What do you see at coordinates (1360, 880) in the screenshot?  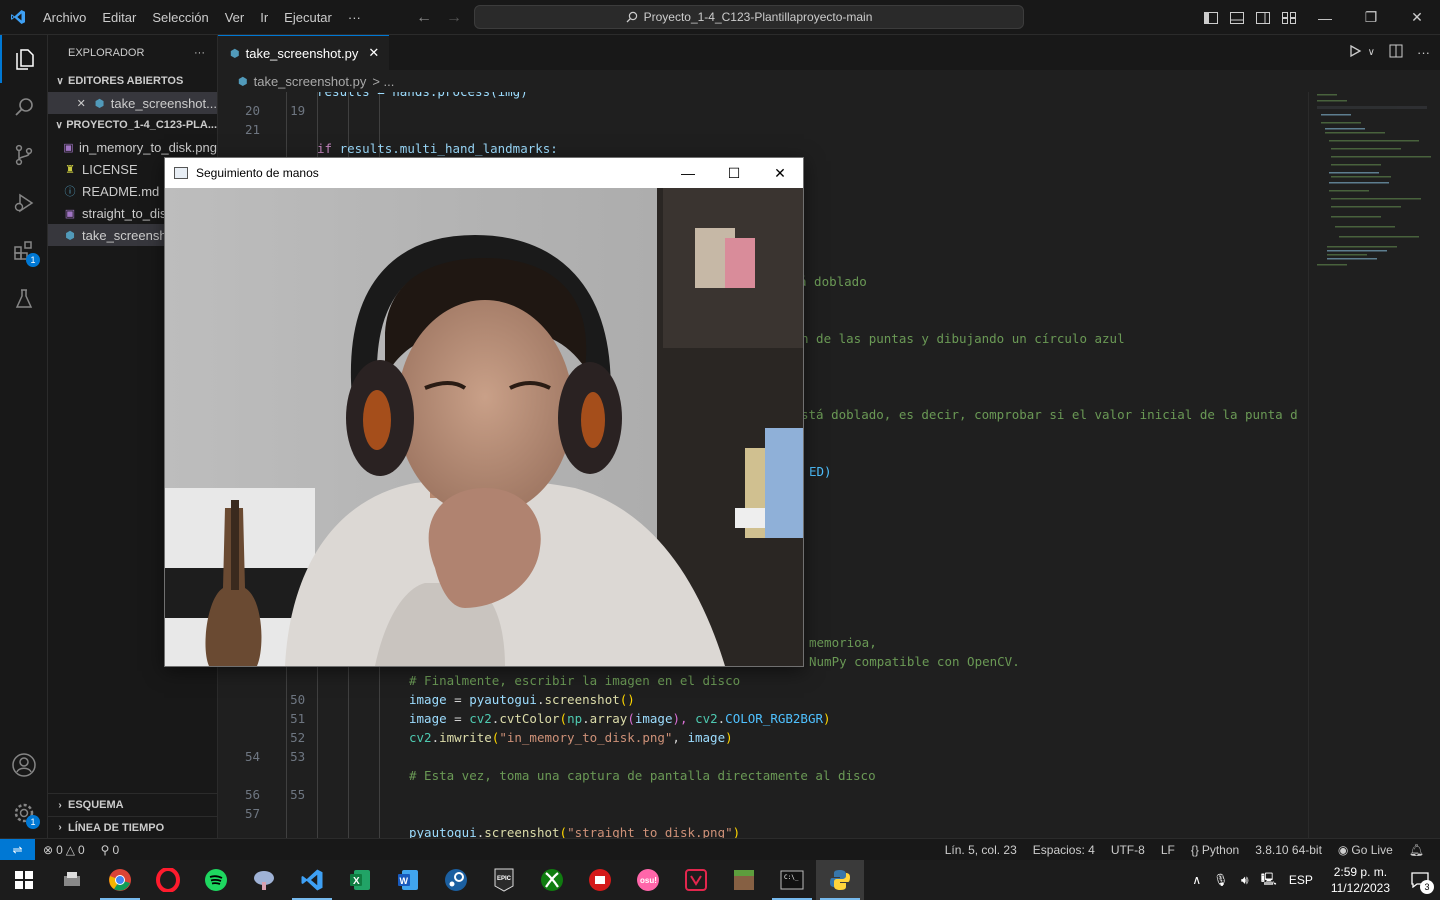 I see `clock: 2:59 p. m. 11/12/2023` at bounding box center [1360, 880].